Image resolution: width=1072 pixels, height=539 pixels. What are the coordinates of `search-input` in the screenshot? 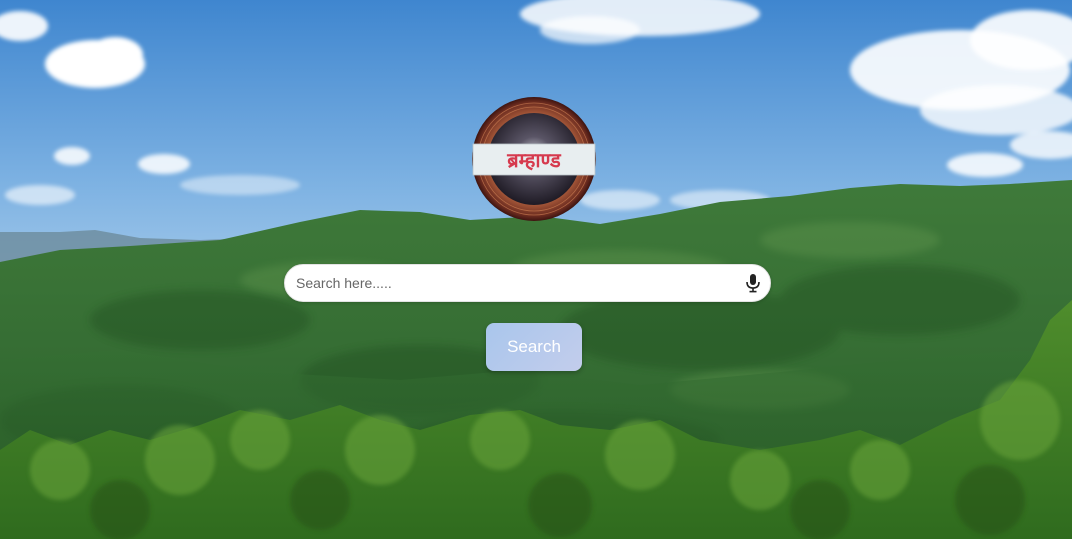 It's located at (511, 283).